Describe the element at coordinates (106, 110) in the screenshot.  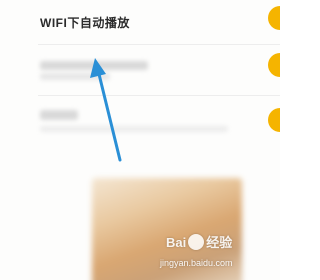
I see `annotation-arrow-icon` at that location.